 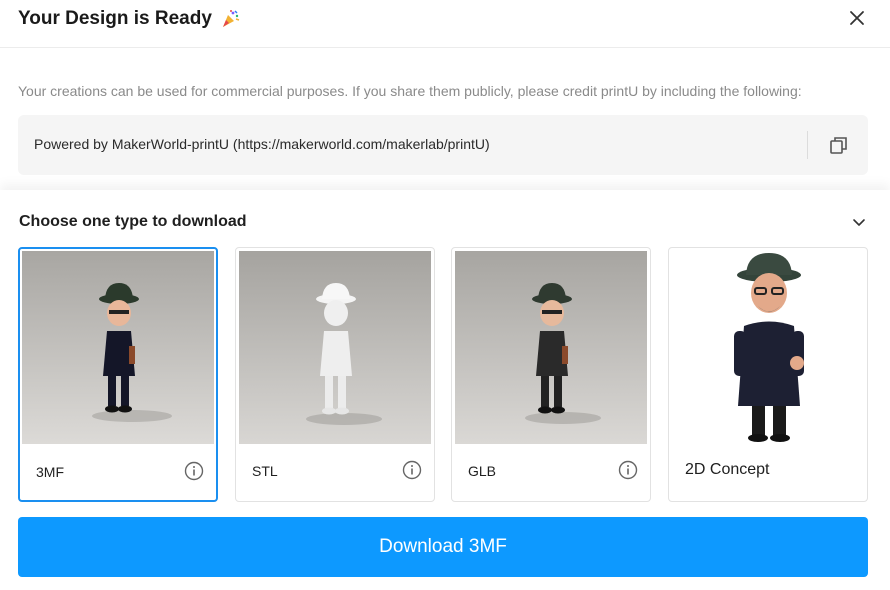 I want to click on option-card-stl: STL, so click(x=335, y=374).